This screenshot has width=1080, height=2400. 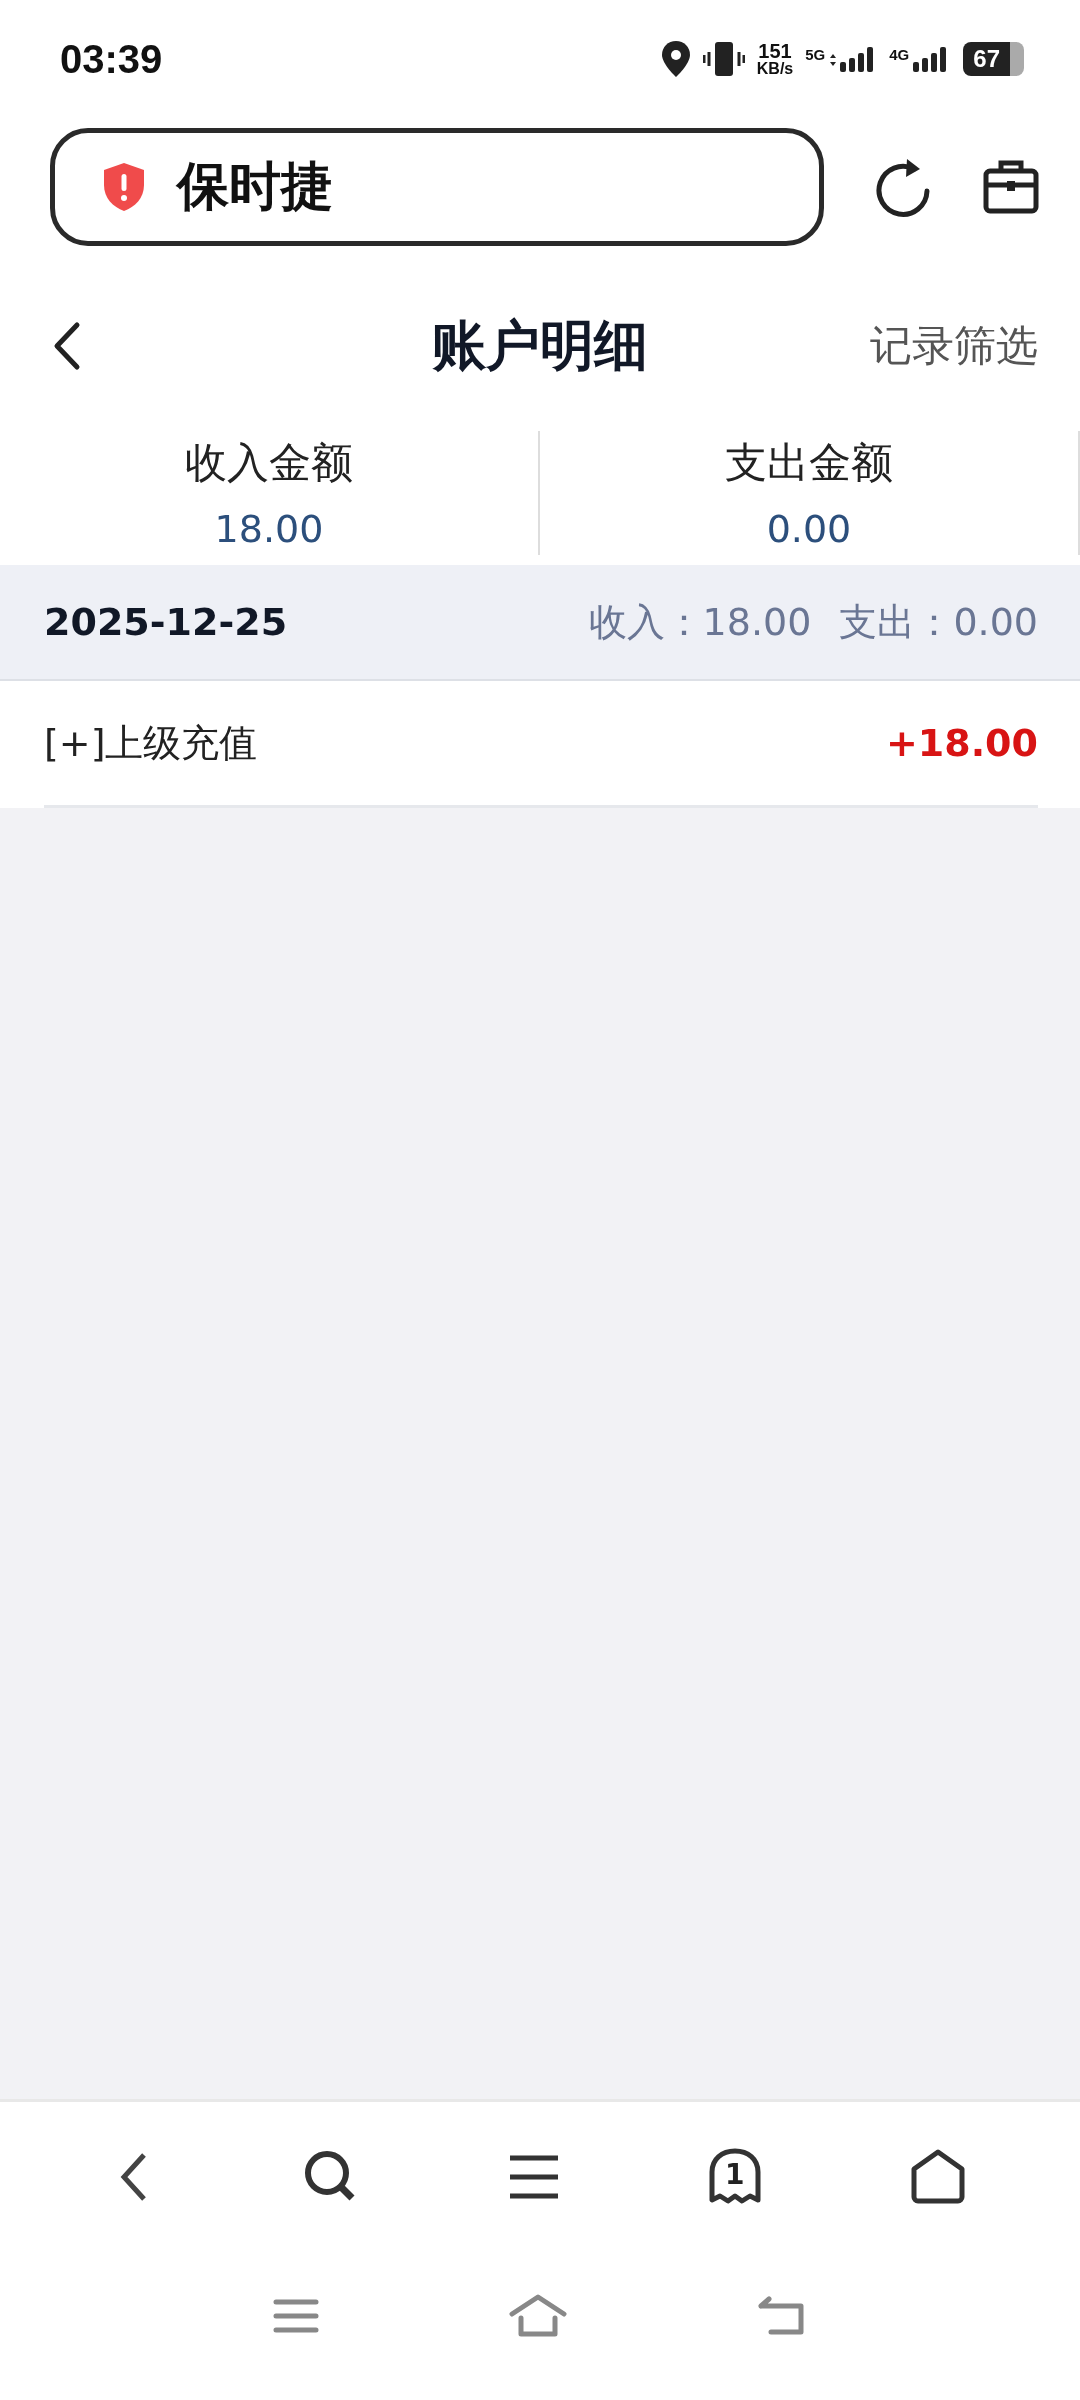 What do you see at coordinates (111, 59) in the screenshot?
I see `status-time: 03:39` at bounding box center [111, 59].